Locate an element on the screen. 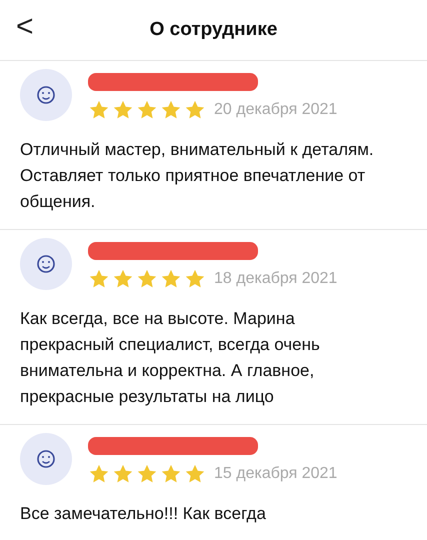  review-date: 20 декабря 2021 is located at coordinates (276, 110).